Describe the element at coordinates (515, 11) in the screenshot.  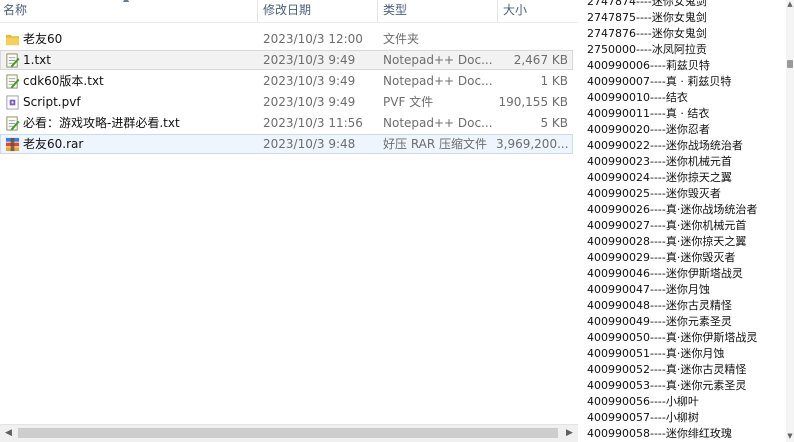
I see `column-header-size: 大小` at that location.